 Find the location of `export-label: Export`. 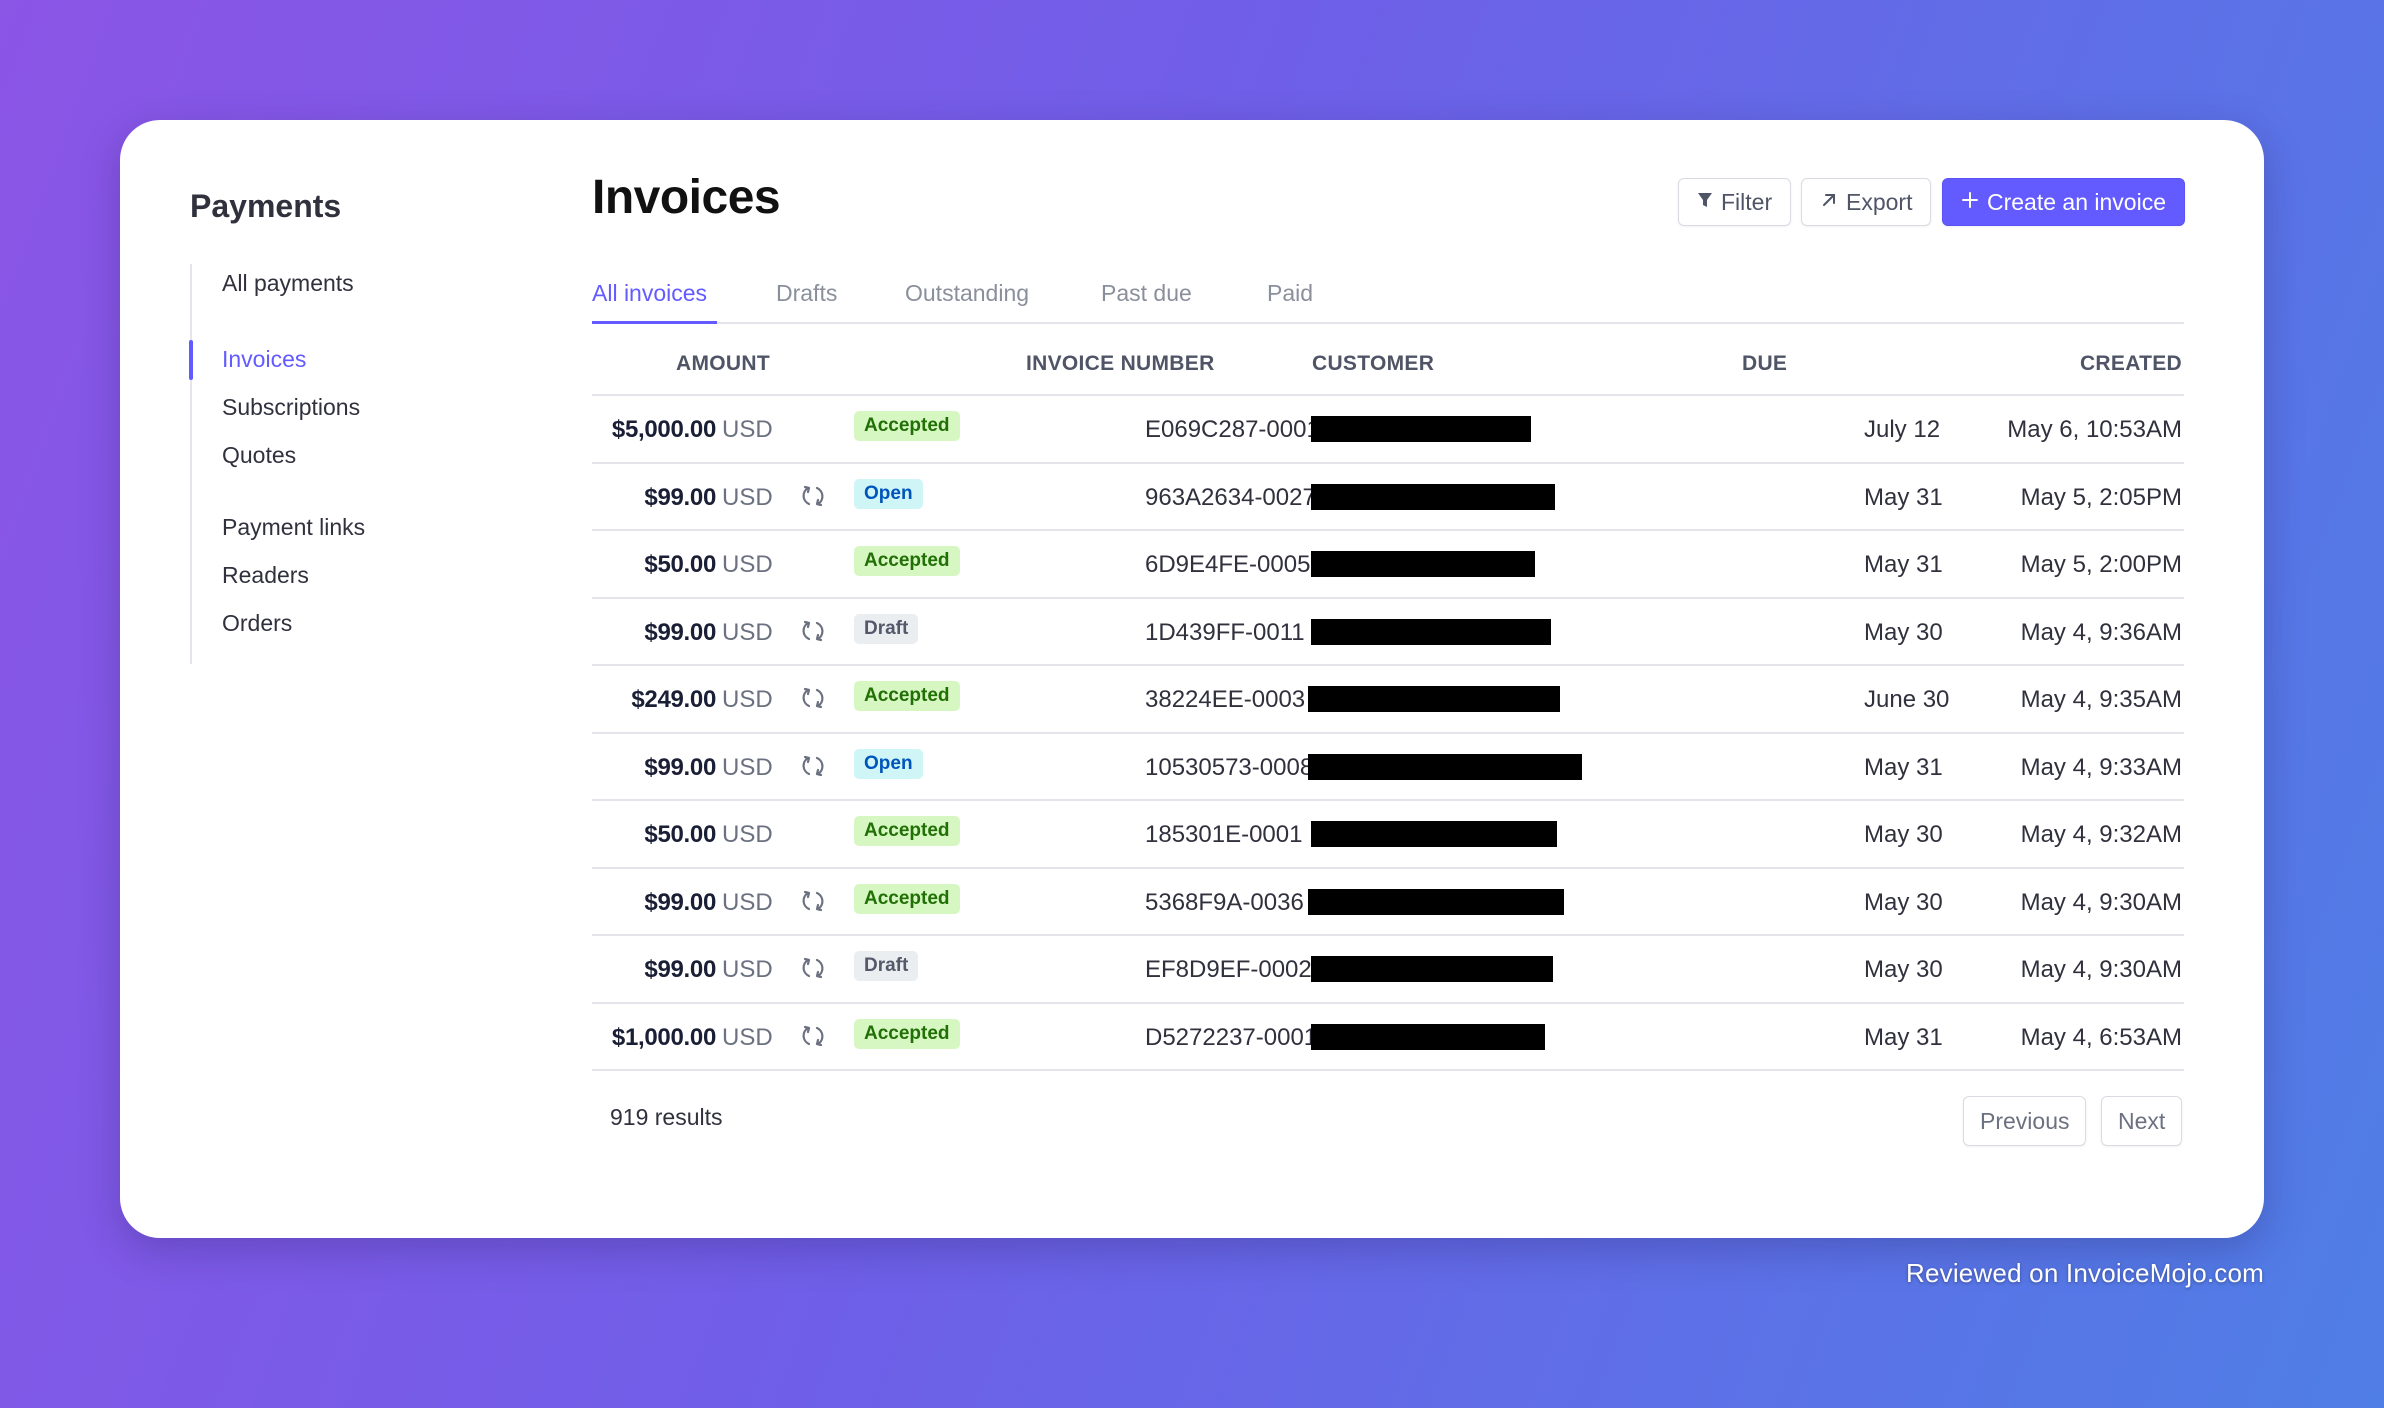

export-label: Export is located at coordinates (1879, 201).